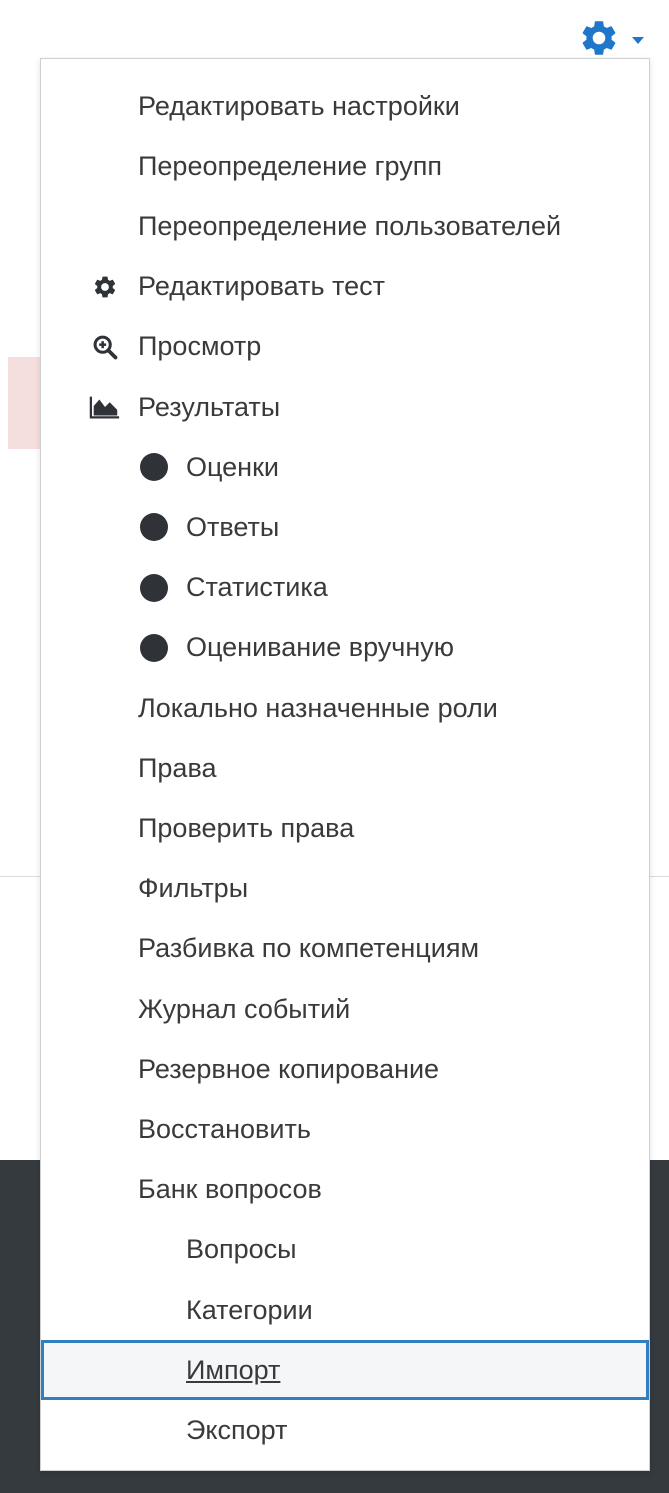 The width and height of the screenshot is (669, 1493). What do you see at coordinates (309, 948) in the screenshot?
I see `menu-item-label: Разбивка по компетенциям` at bounding box center [309, 948].